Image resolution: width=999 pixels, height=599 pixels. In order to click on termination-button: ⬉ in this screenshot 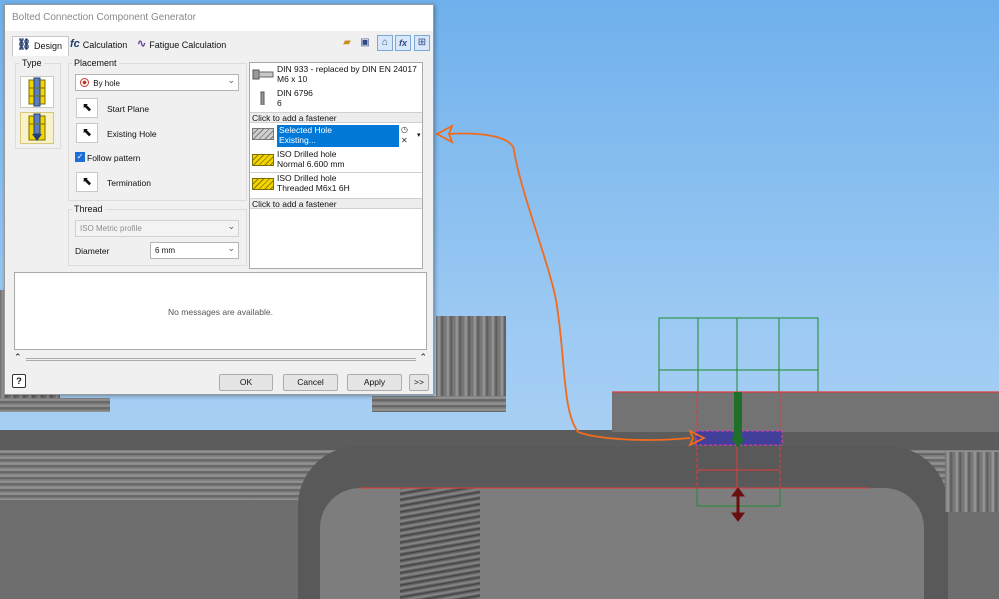, I will do `click(87, 182)`.